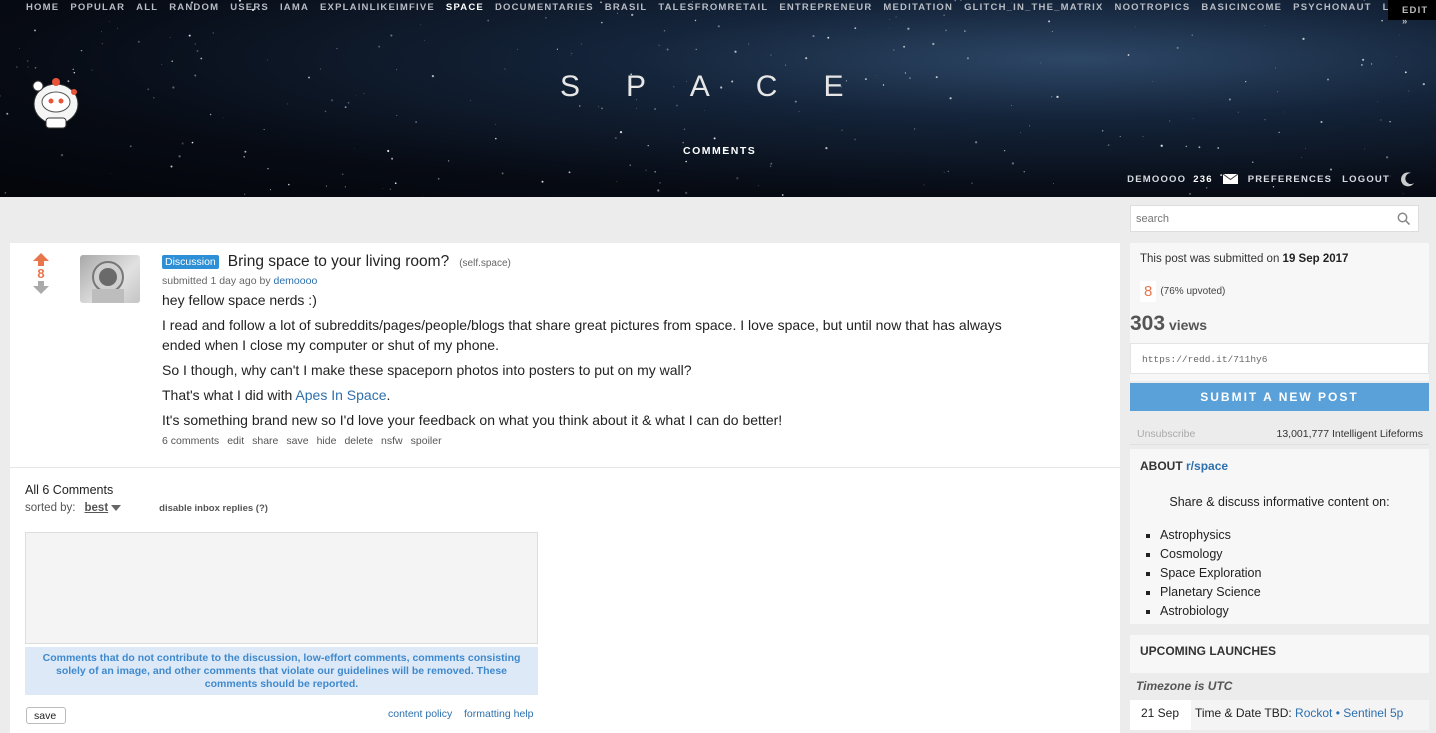 This screenshot has width=1436, height=733. Describe the element at coordinates (465, 7) in the screenshot. I see `nav-link-space: SPACE` at that location.